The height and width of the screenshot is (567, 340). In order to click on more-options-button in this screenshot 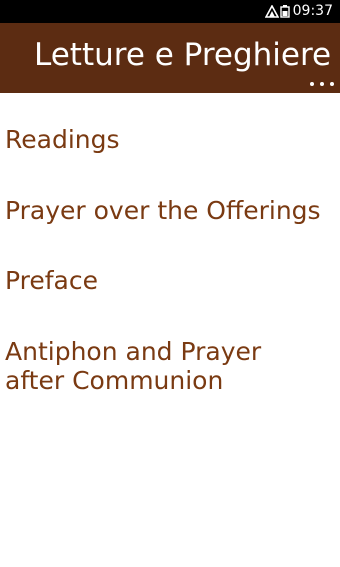, I will do `click(322, 84)`.